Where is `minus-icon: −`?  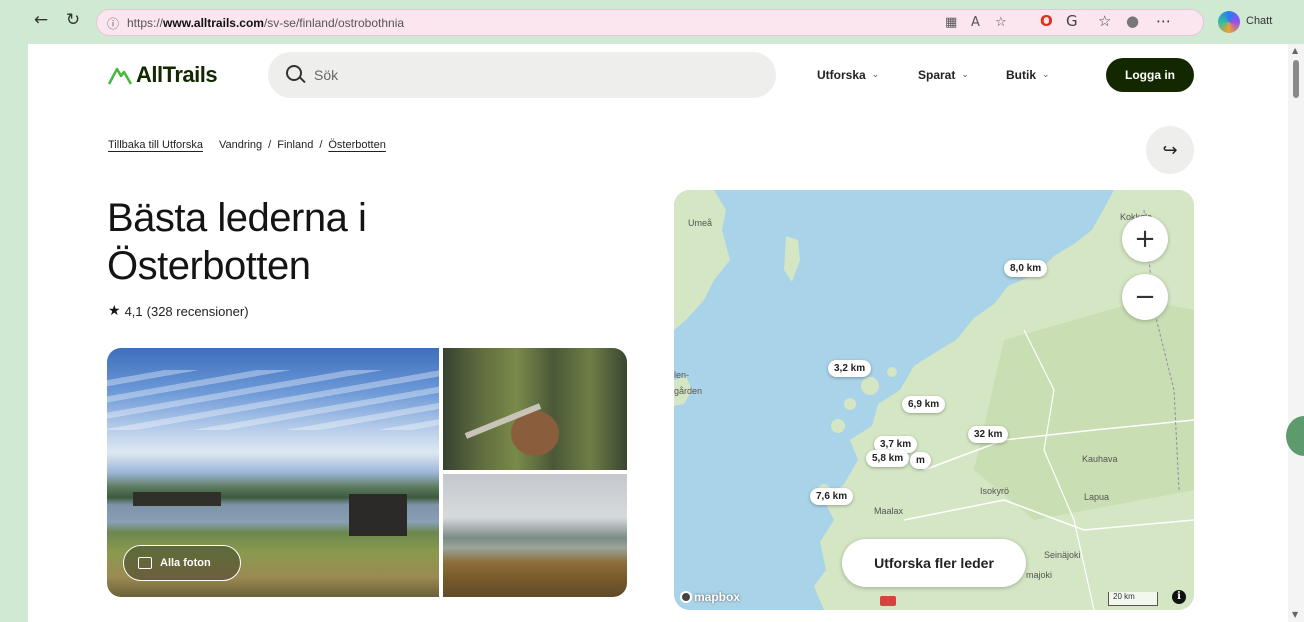
minus-icon: − is located at coordinates (1145, 297).